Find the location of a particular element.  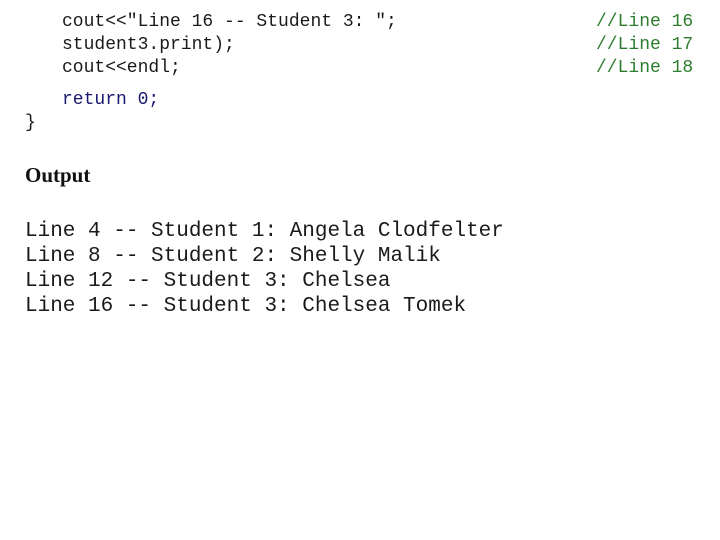

code-comment: //Line 18 is located at coordinates (645, 68).